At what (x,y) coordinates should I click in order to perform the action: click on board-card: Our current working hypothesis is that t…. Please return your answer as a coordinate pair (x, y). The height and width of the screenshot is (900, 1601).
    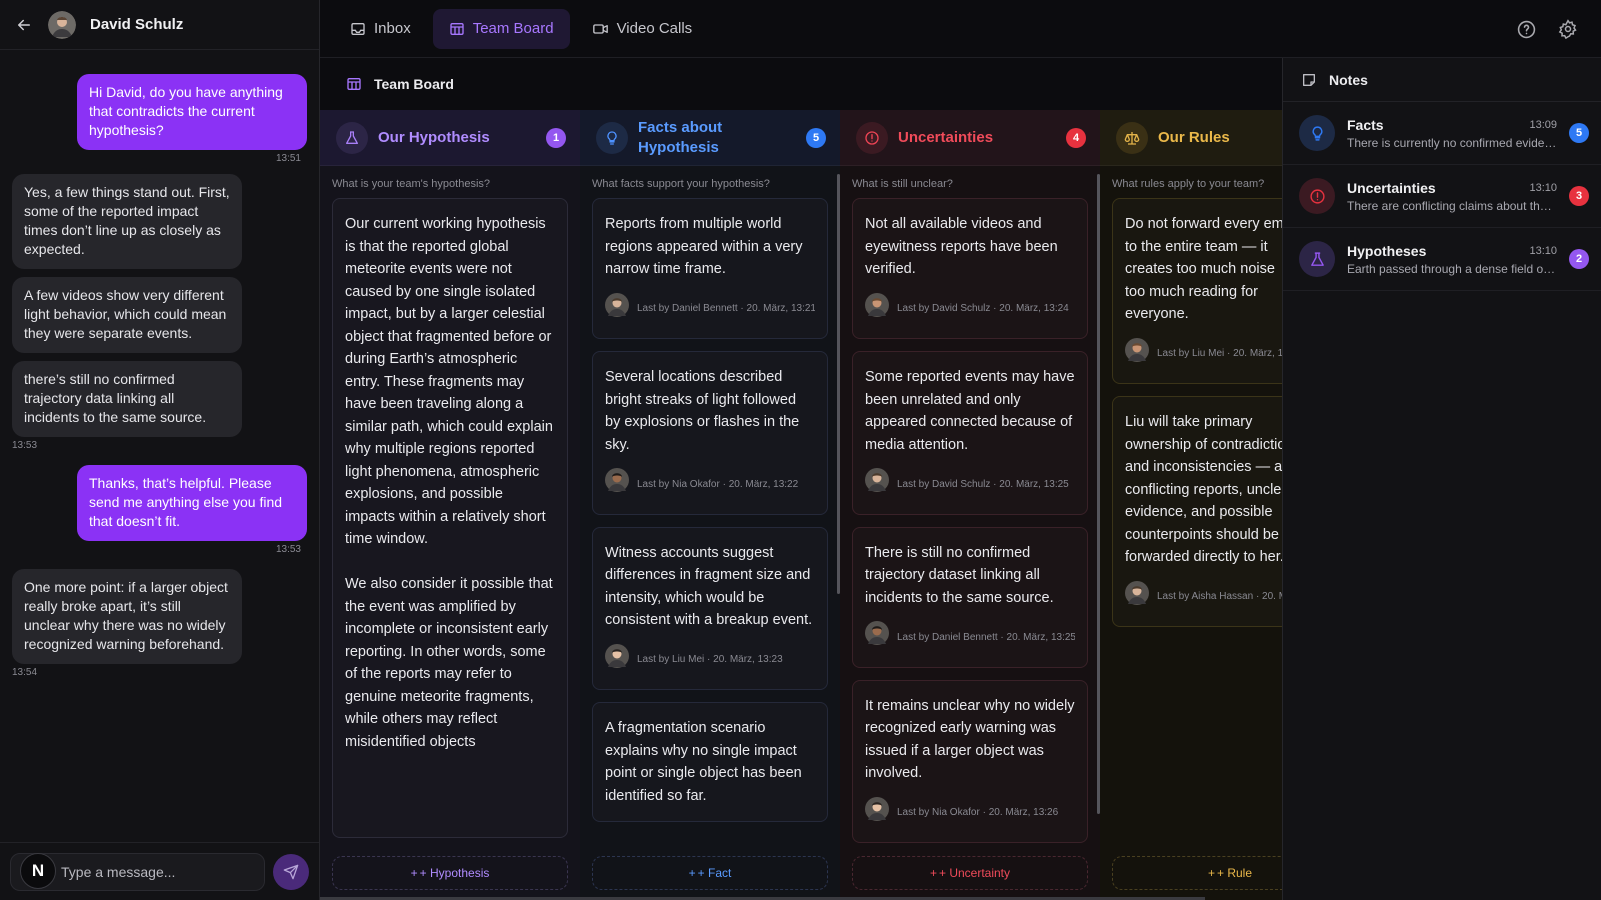
    Looking at the image, I should click on (450, 518).